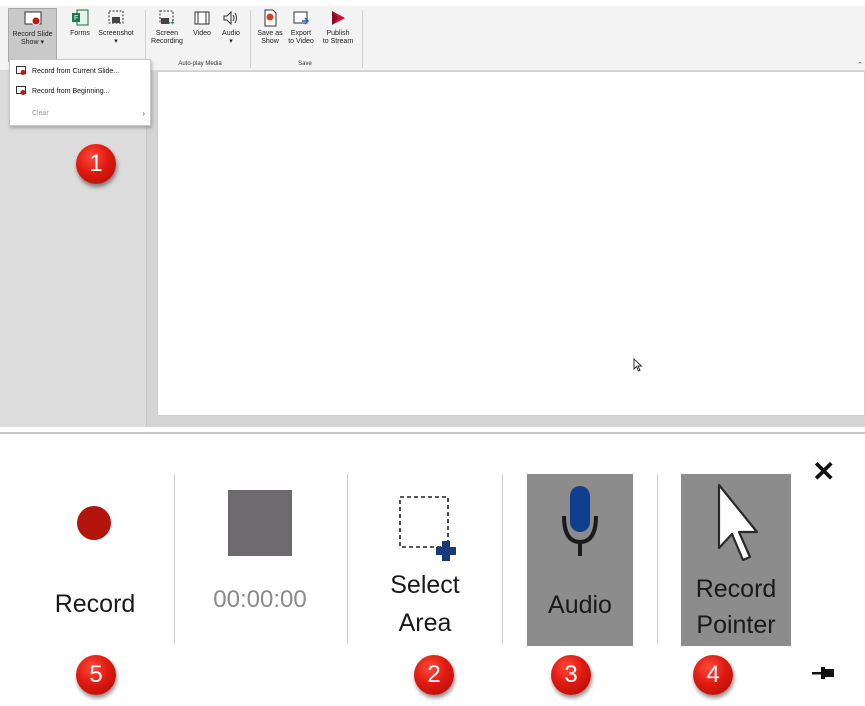 The height and width of the screenshot is (706, 865). I want to click on audio-toggle: Audio, so click(580, 560).